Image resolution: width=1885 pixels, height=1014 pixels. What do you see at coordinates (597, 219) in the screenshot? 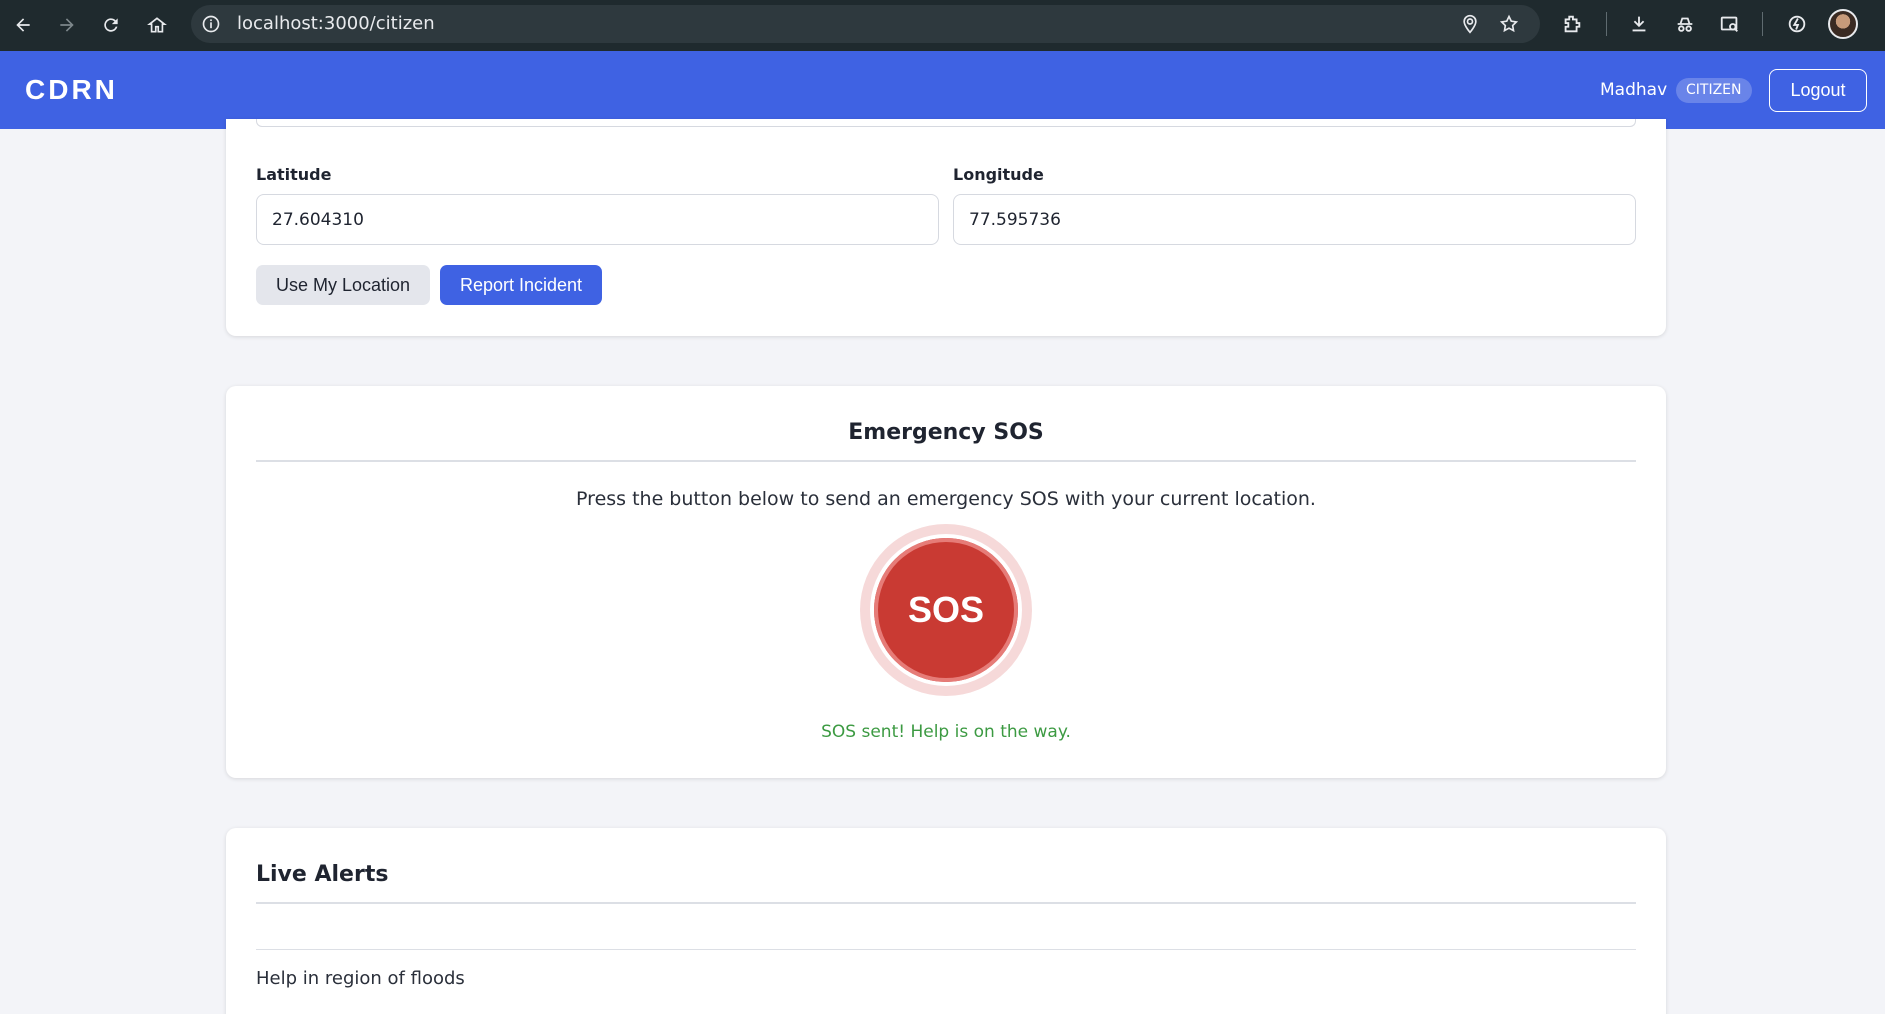
I see `latitude-input` at bounding box center [597, 219].